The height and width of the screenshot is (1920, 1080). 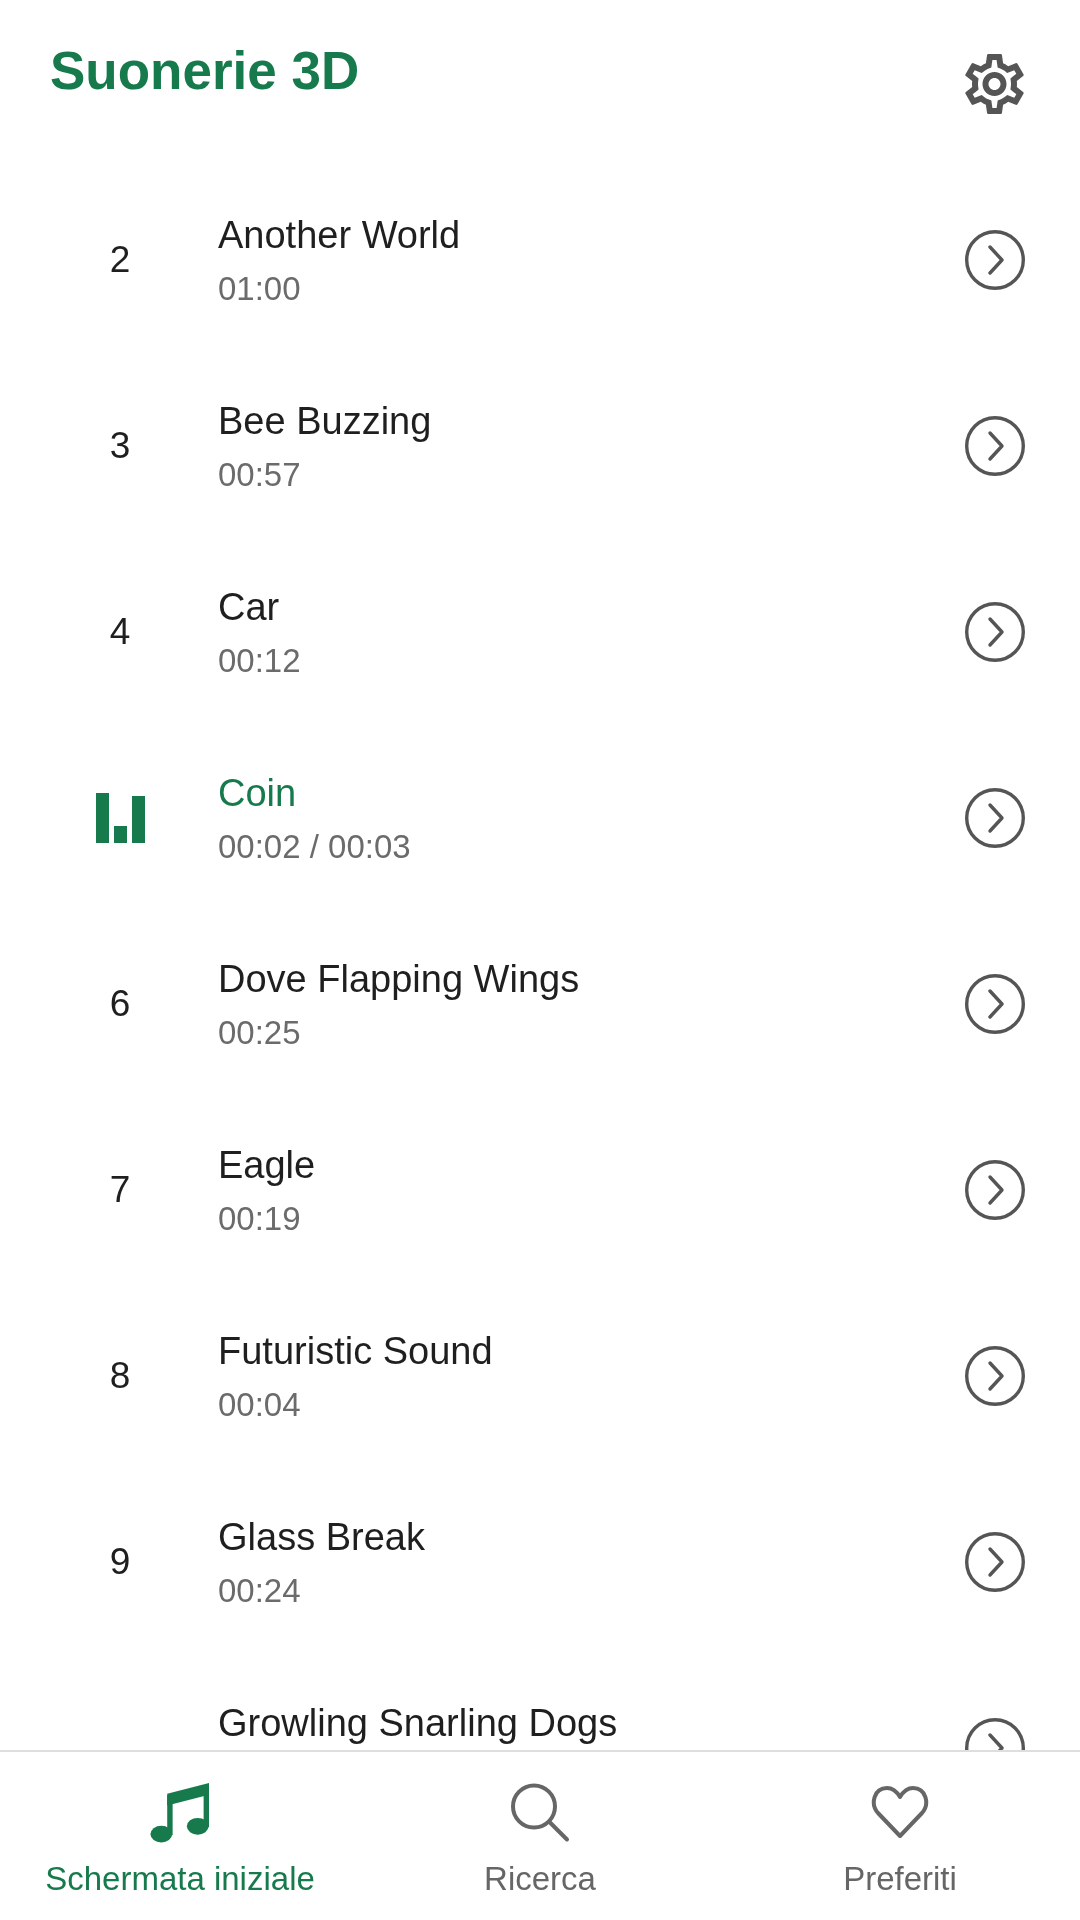 I want to click on ringtone-duration: 00:24, so click(x=259, y=1591).